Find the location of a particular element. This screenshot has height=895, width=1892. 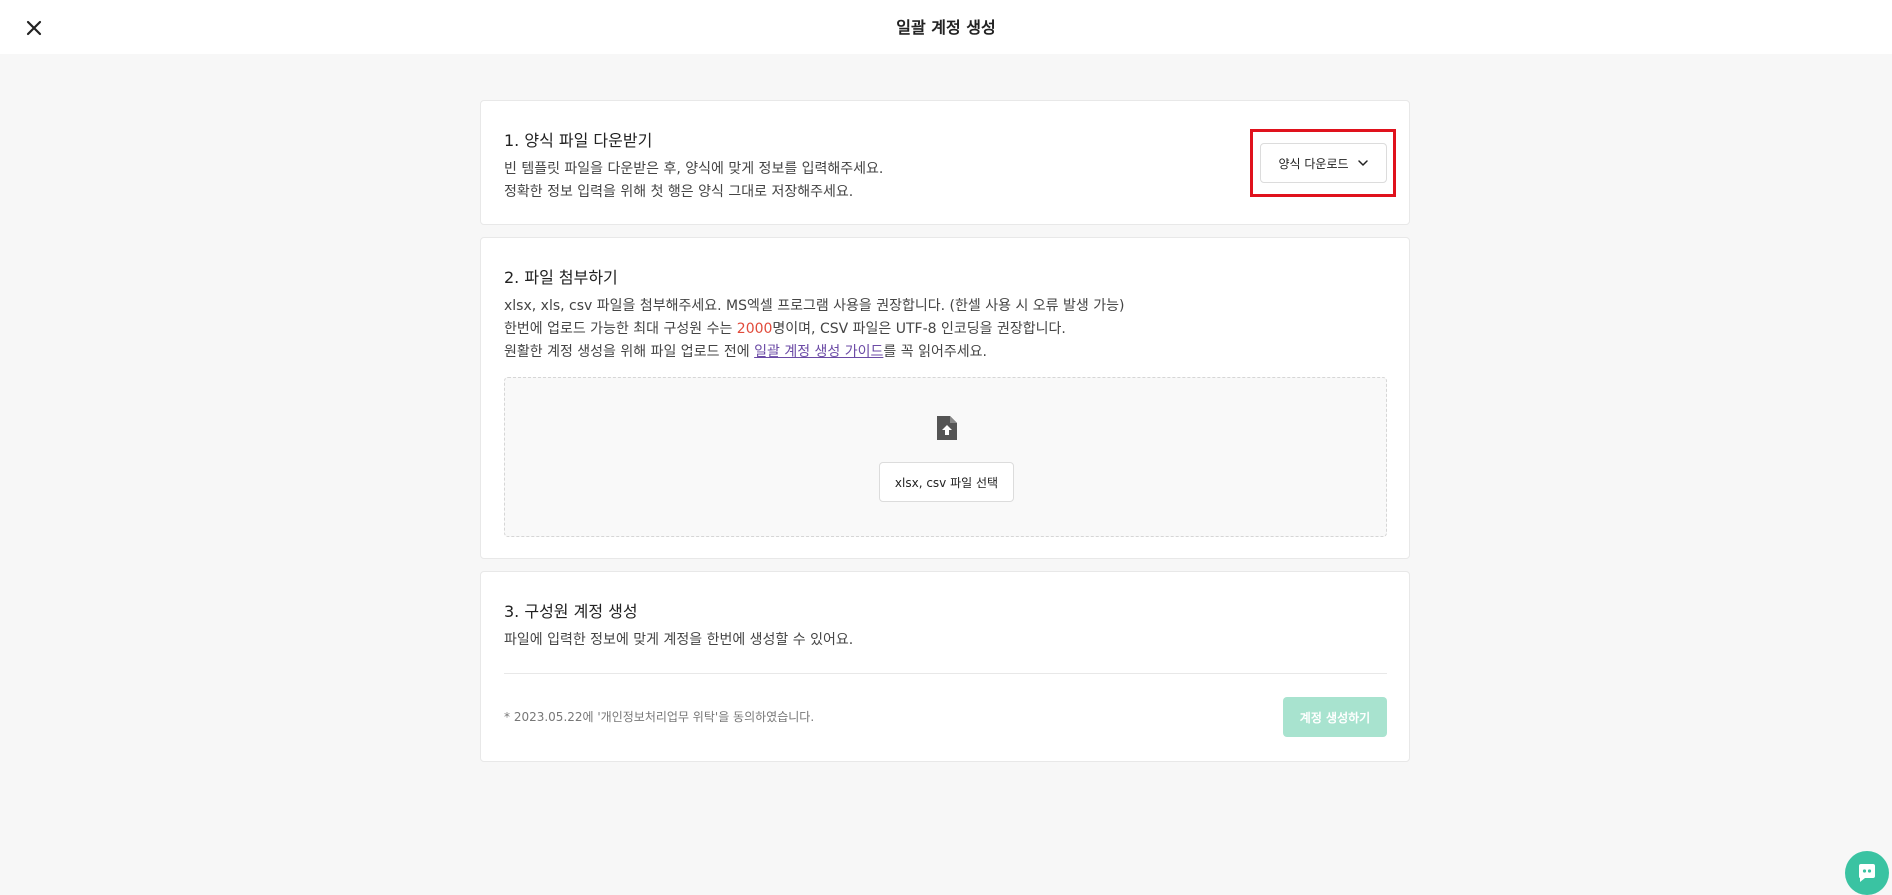

template-download-button: 양식 다운로드 is located at coordinates (1323, 163).